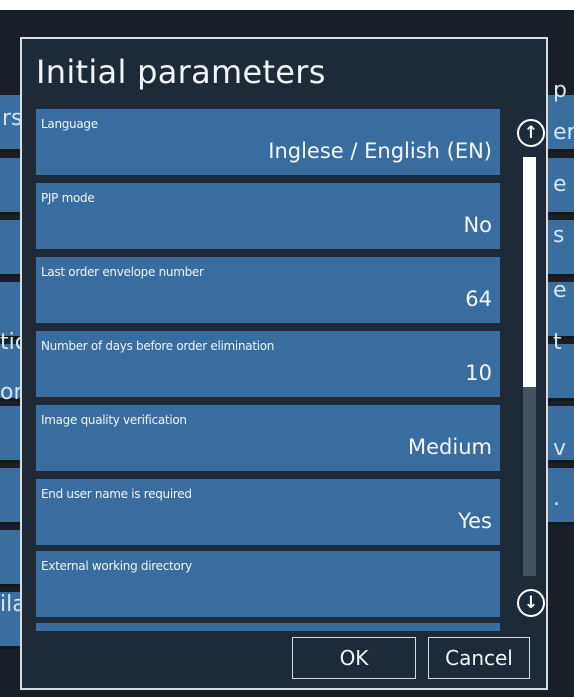 The image size is (574, 697). What do you see at coordinates (556, 498) in the screenshot?
I see `background-text-fragment: .` at bounding box center [556, 498].